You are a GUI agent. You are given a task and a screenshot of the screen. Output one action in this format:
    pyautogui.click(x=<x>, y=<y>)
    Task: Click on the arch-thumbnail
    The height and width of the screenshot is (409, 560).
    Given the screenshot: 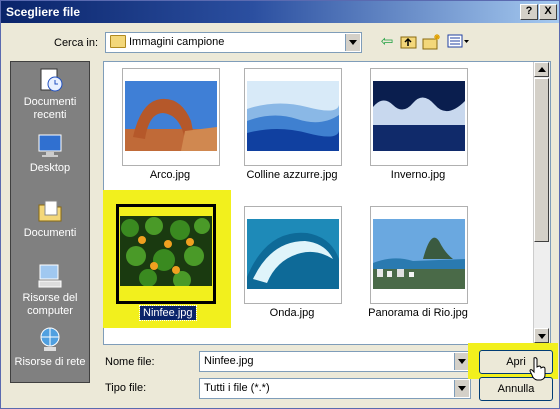 What is the action you would take?
    pyautogui.click(x=171, y=116)
    